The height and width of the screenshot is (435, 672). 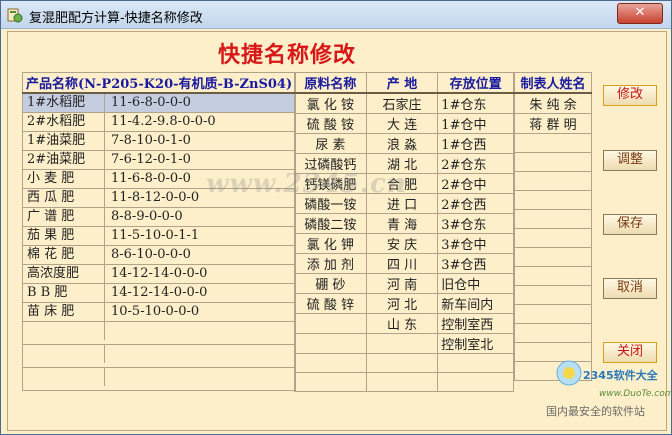 I want to click on table-row: 2#油菜肥 7-6-12-0-1-0, so click(x=159, y=160).